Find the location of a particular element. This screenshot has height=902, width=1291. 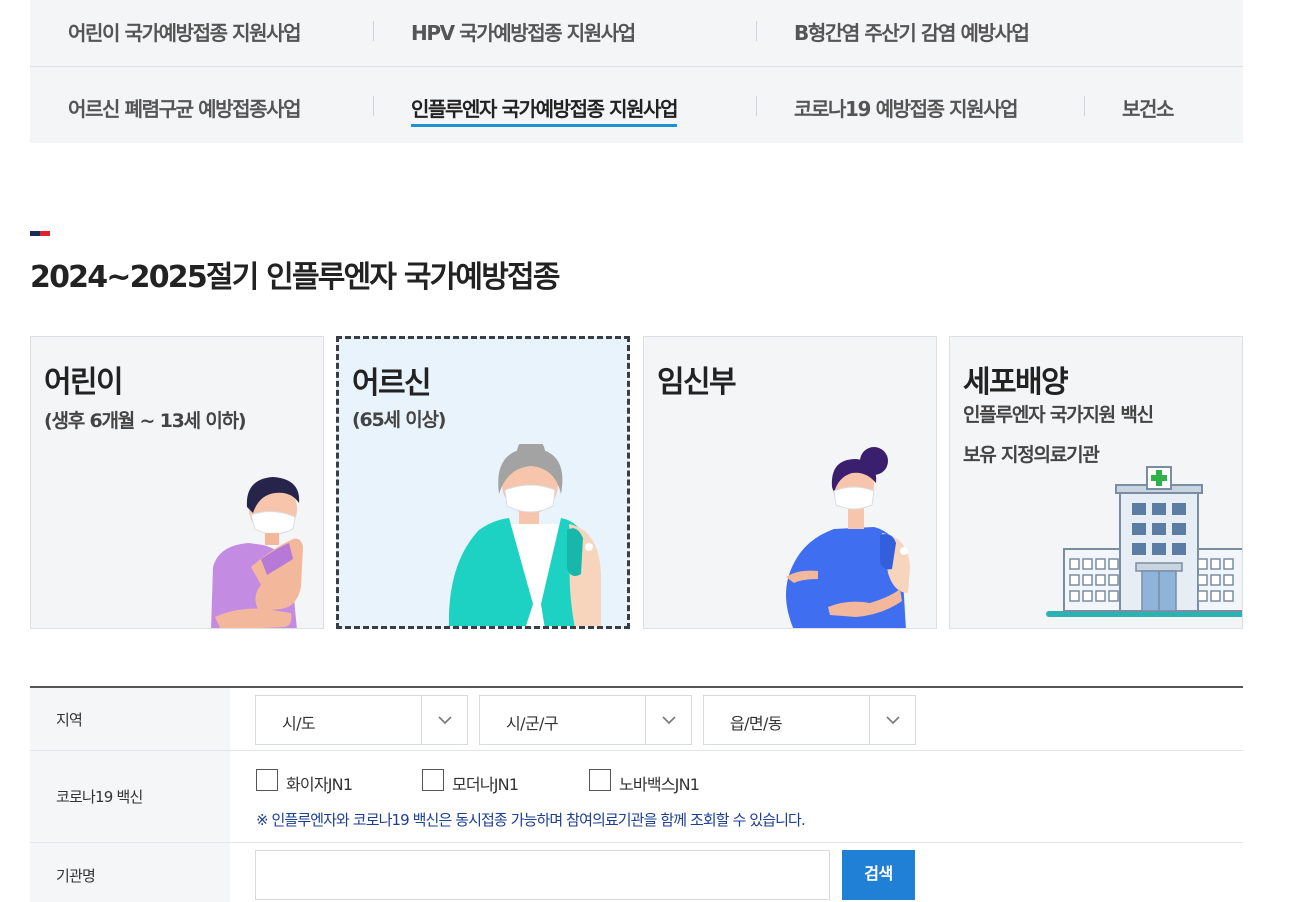

checkbox-label: 화이자JN1 is located at coordinates (319, 784).